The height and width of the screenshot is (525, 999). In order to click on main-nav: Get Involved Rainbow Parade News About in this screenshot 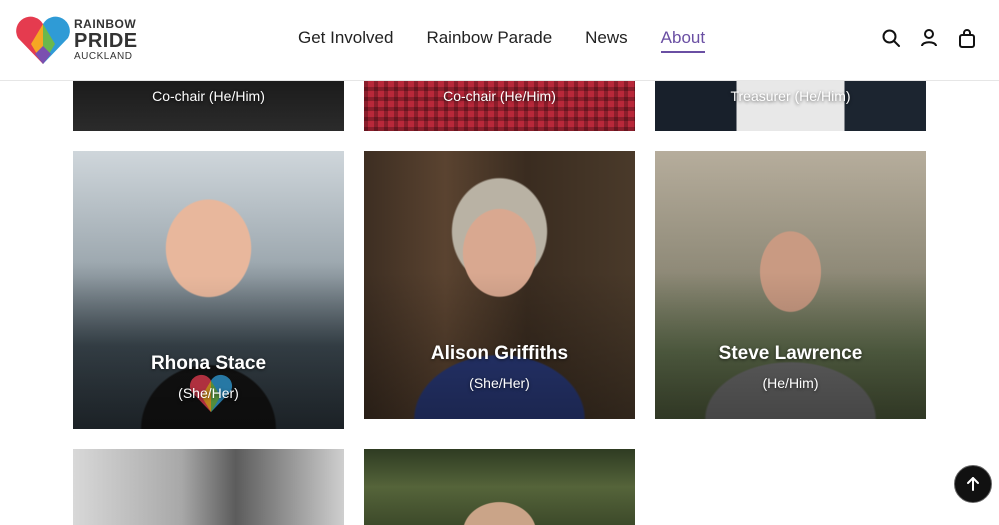, I will do `click(518, 40)`.